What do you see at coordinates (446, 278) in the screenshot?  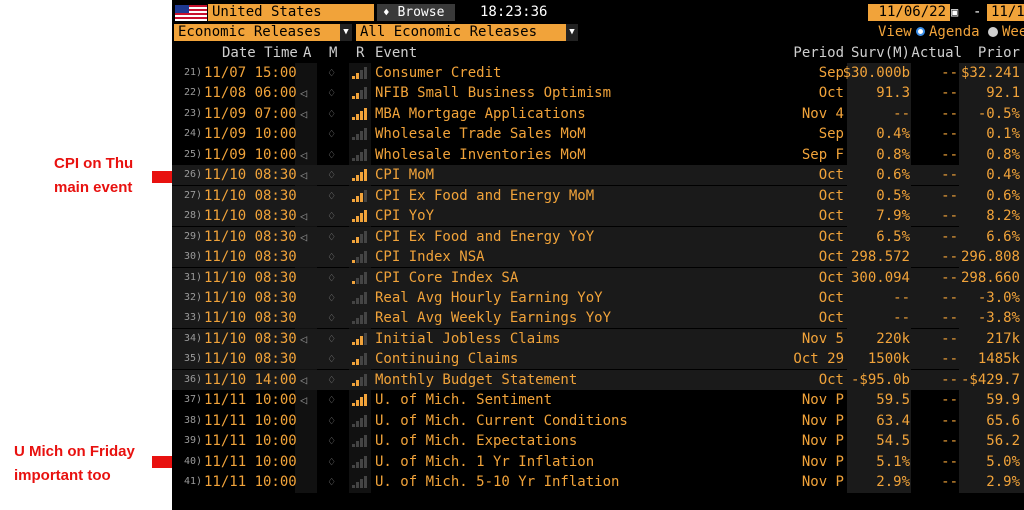 I see `event-name: CPI Core Index SA` at bounding box center [446, 278].